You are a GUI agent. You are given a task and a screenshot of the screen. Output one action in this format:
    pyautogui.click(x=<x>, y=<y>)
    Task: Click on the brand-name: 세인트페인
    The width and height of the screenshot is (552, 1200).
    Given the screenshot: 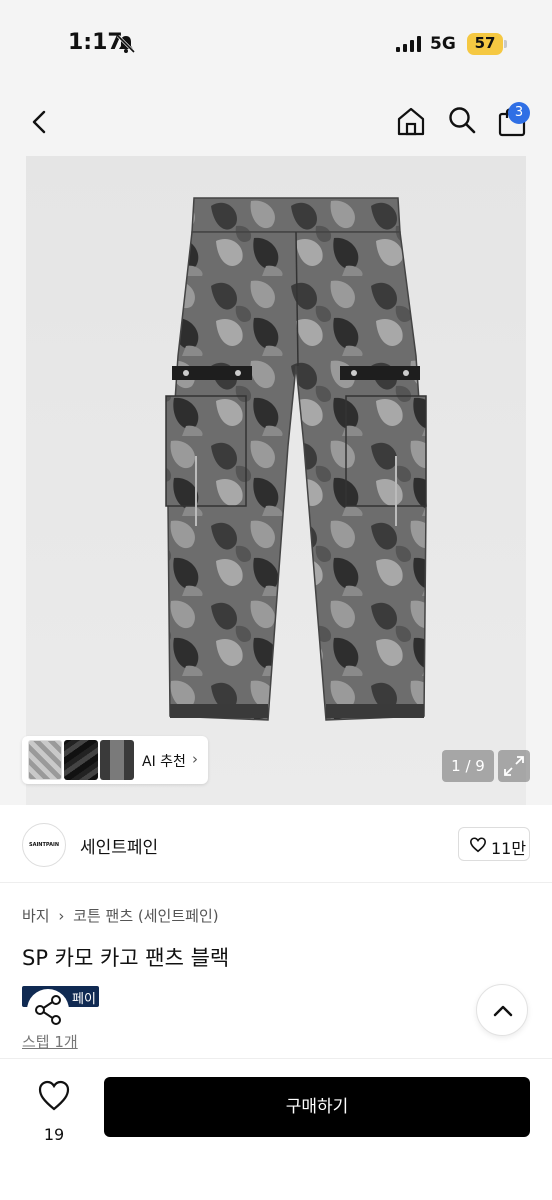 What is the action you would take?
    pyautogui.click(x=119, y=845)
    